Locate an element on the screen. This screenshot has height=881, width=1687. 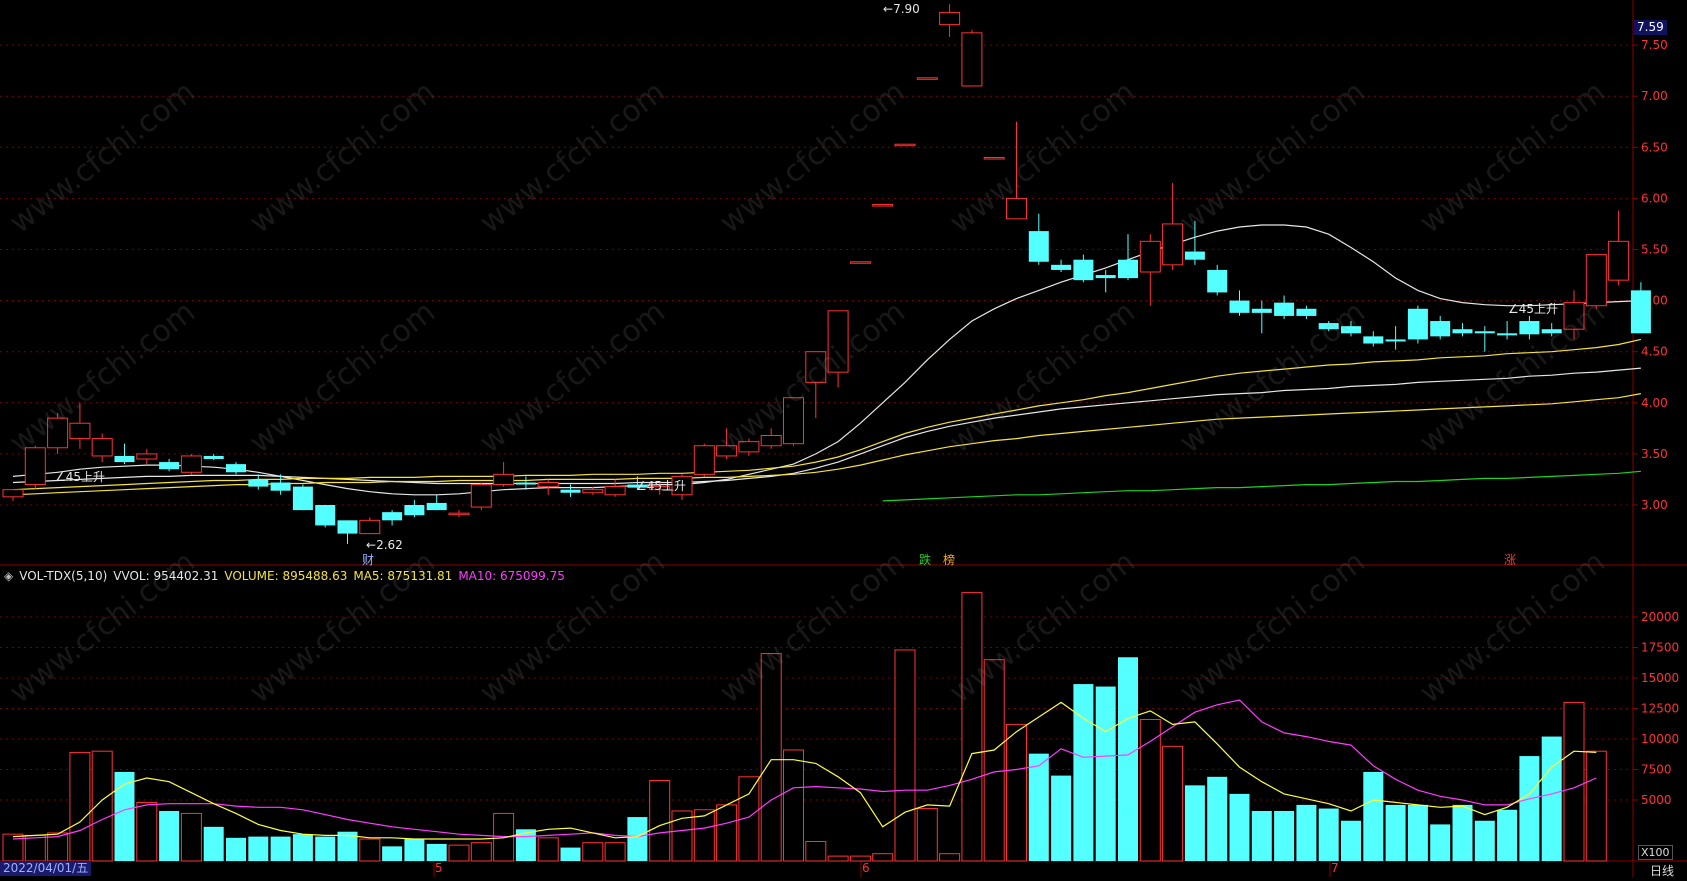
trough-price-label: ←2.62 is located at coordinates (384, 545).